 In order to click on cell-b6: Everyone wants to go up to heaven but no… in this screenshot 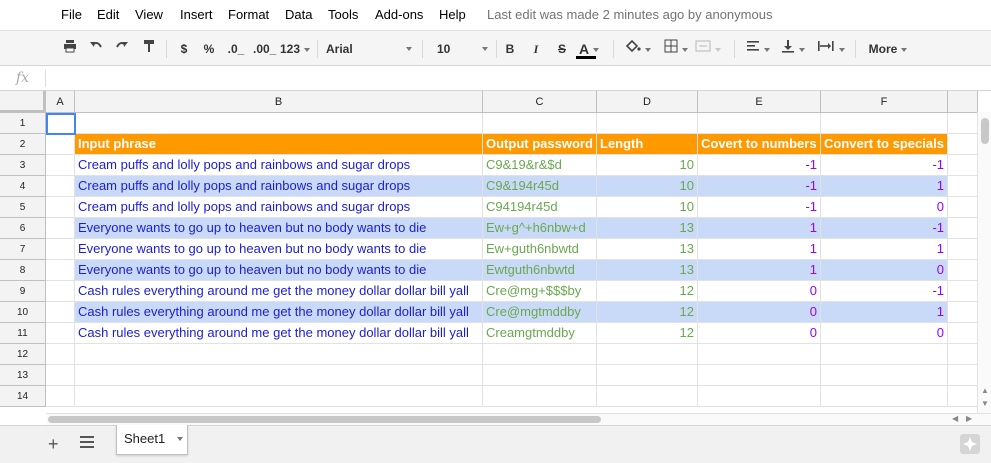, I will do `click(279, 228)`.